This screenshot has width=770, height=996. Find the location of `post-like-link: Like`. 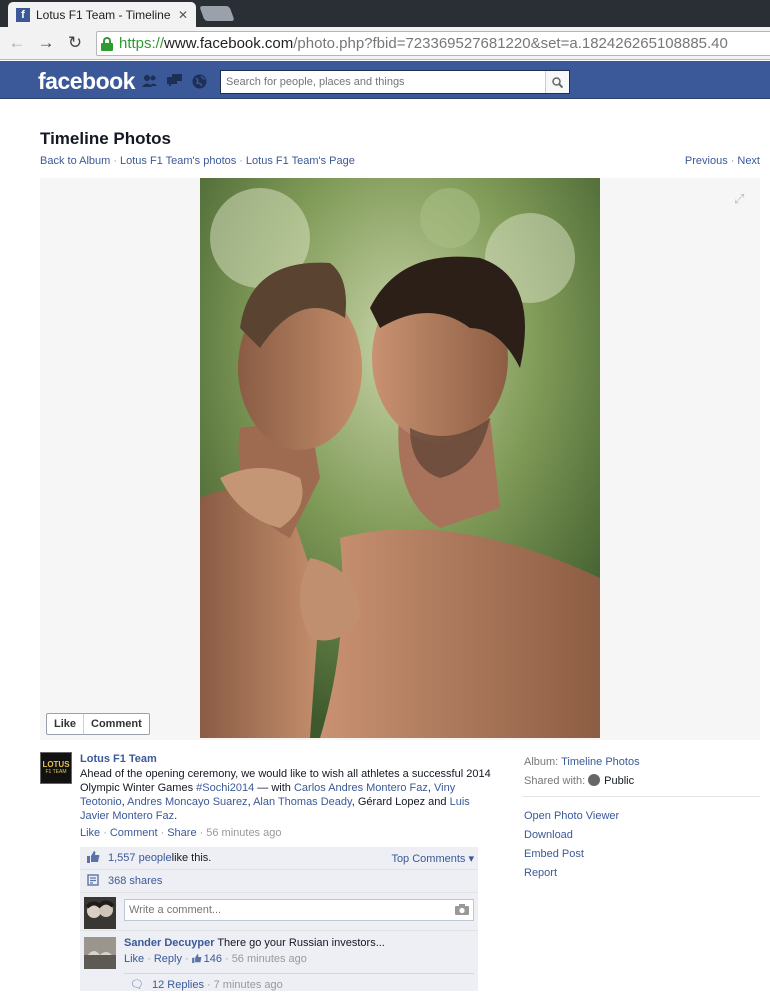

post-like-link: Like is located at coordinates (90, 833).